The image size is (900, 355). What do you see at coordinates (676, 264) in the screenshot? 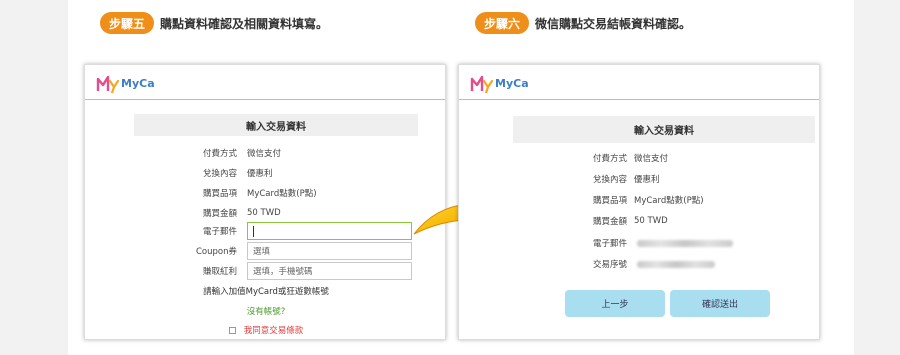
I see `redacted-serial` at bounding box center [676, 264].